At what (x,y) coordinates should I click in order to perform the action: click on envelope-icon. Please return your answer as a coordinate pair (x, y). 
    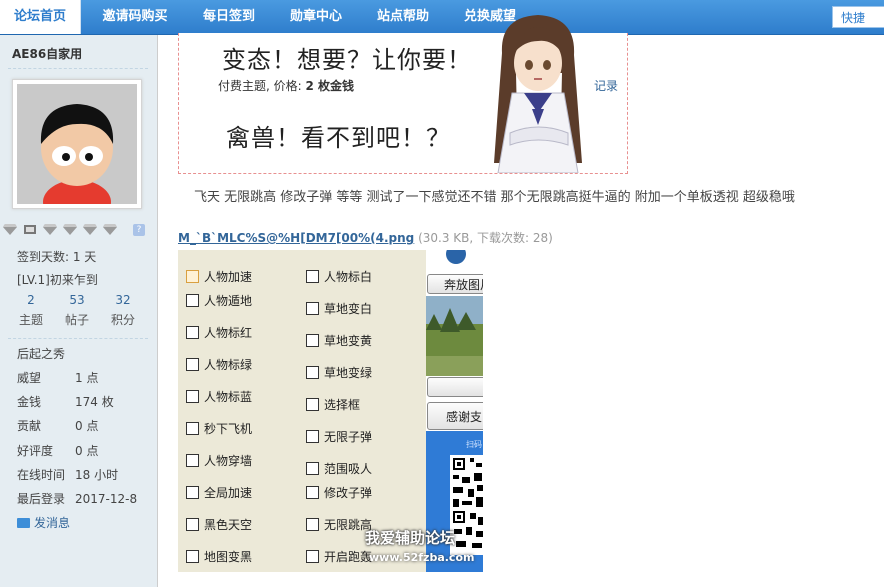
    Looking at the image, I should click on (23, 523).